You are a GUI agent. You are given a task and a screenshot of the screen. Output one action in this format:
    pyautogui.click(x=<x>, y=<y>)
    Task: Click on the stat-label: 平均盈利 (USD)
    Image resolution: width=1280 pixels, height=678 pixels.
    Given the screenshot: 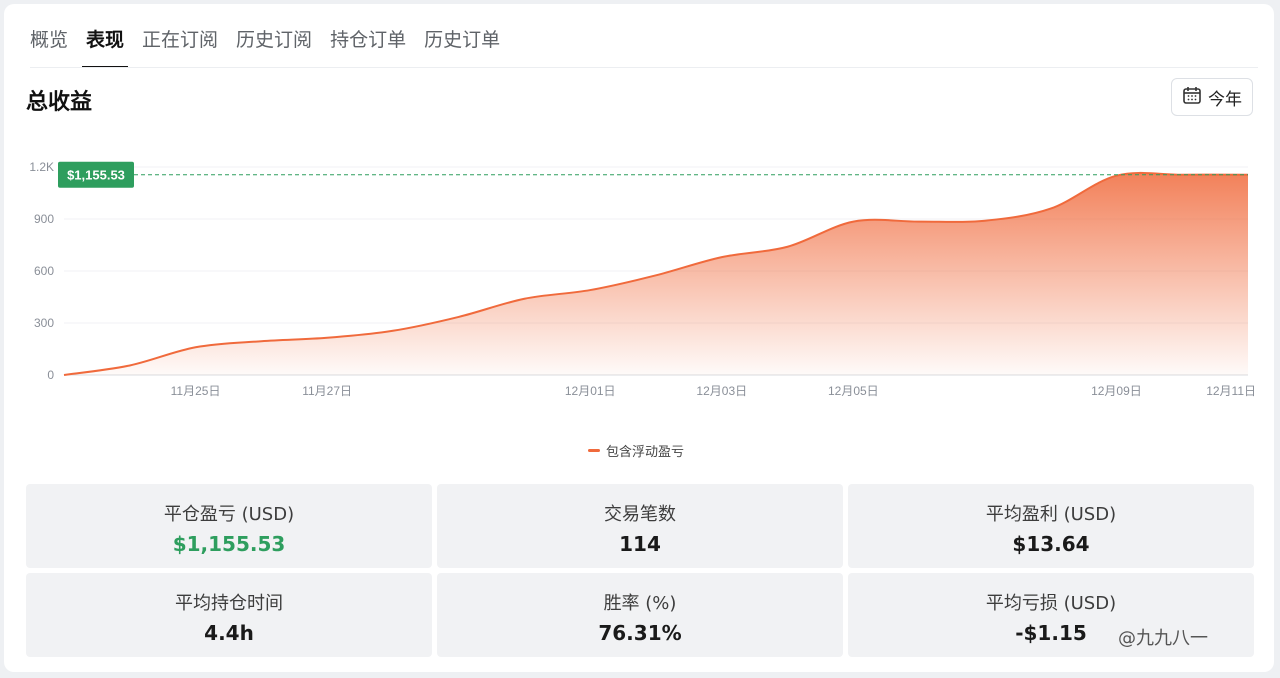 What is the action you would take?
    pyautogui.click(x=1051, y=514)
    